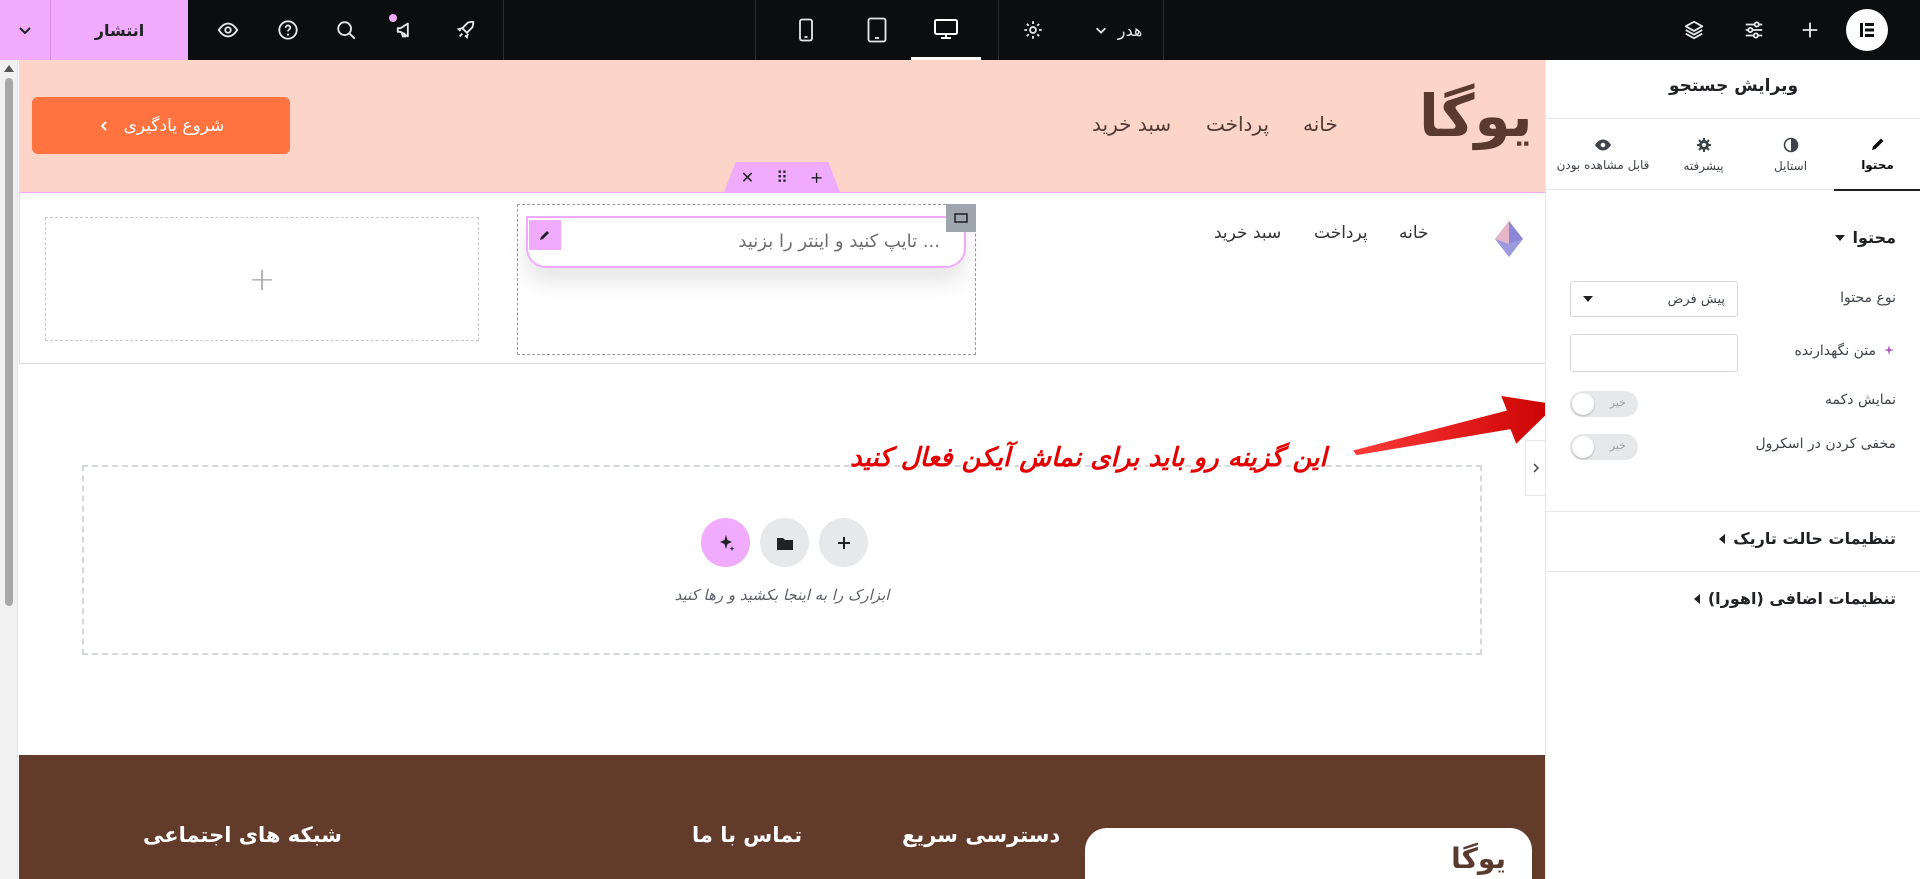 The image size is (1920, 879). I want to click on mobile-icon, so click(806, 30).